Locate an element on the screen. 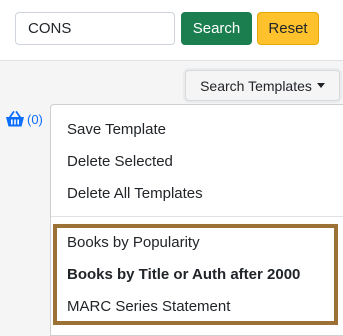  template-item-books-by-popularity: Books by Popularity is located at coordinates (133, 242).